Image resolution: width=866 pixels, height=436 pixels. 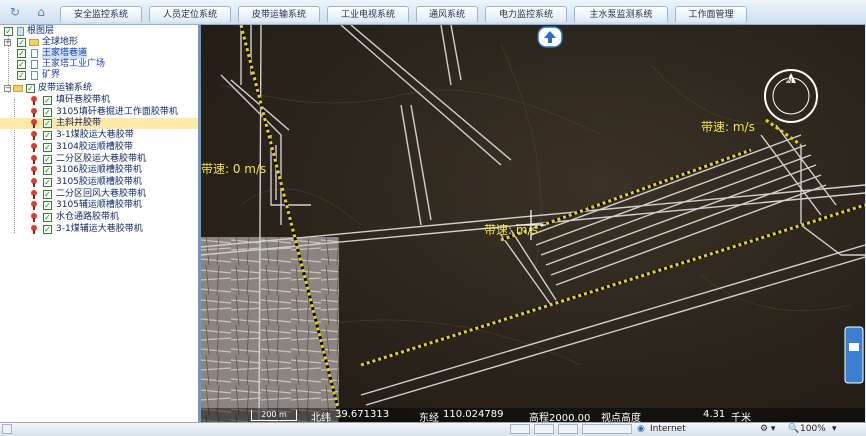 What do you see at coordinates (7, 42) in the screenshot?
I see `expand-icon: +` at bounding box center [7, 42].